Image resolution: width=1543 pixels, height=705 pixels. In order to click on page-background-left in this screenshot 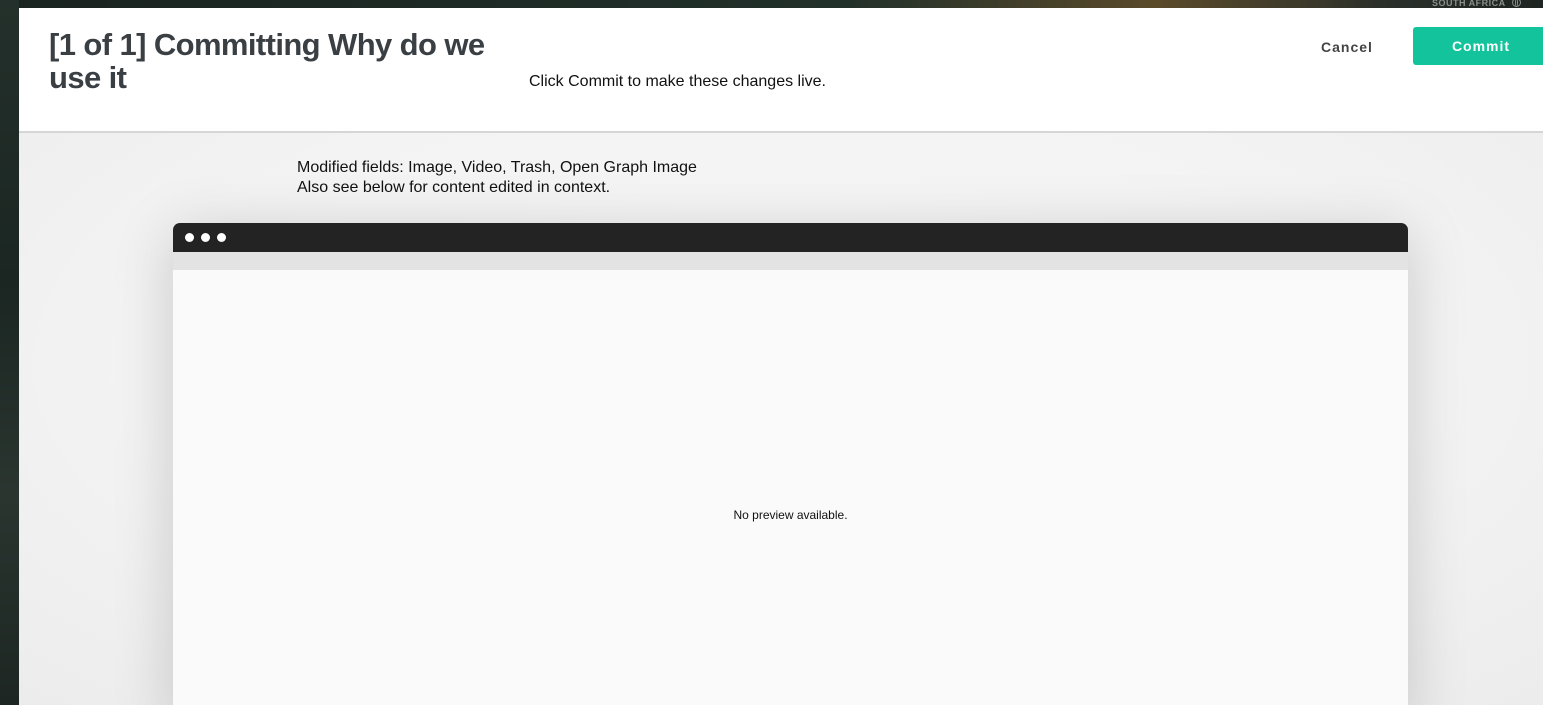, I will do `click(9, 352)`.